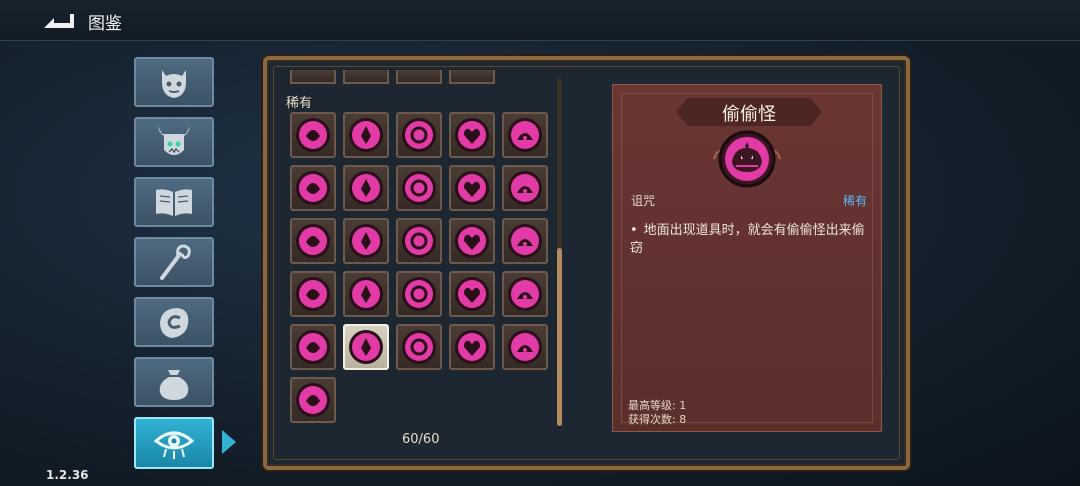 This screenshot has height=486, width=1080. I want to click on tab-weapon, so click(174, 262).